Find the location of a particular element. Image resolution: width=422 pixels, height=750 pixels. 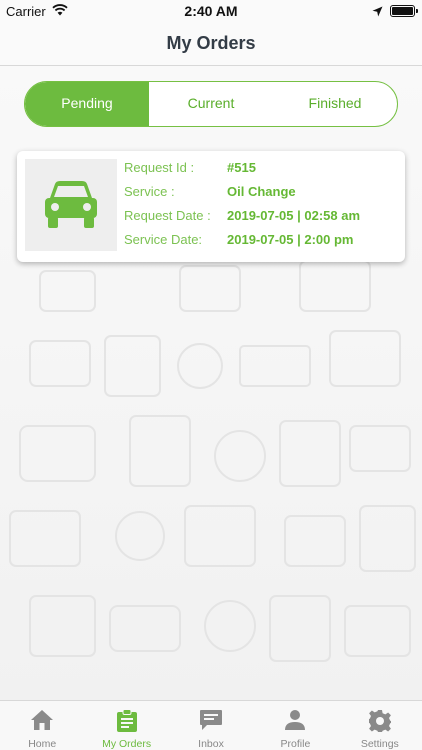

tab-inbox: Inbox is located at coordinates (211, 725).